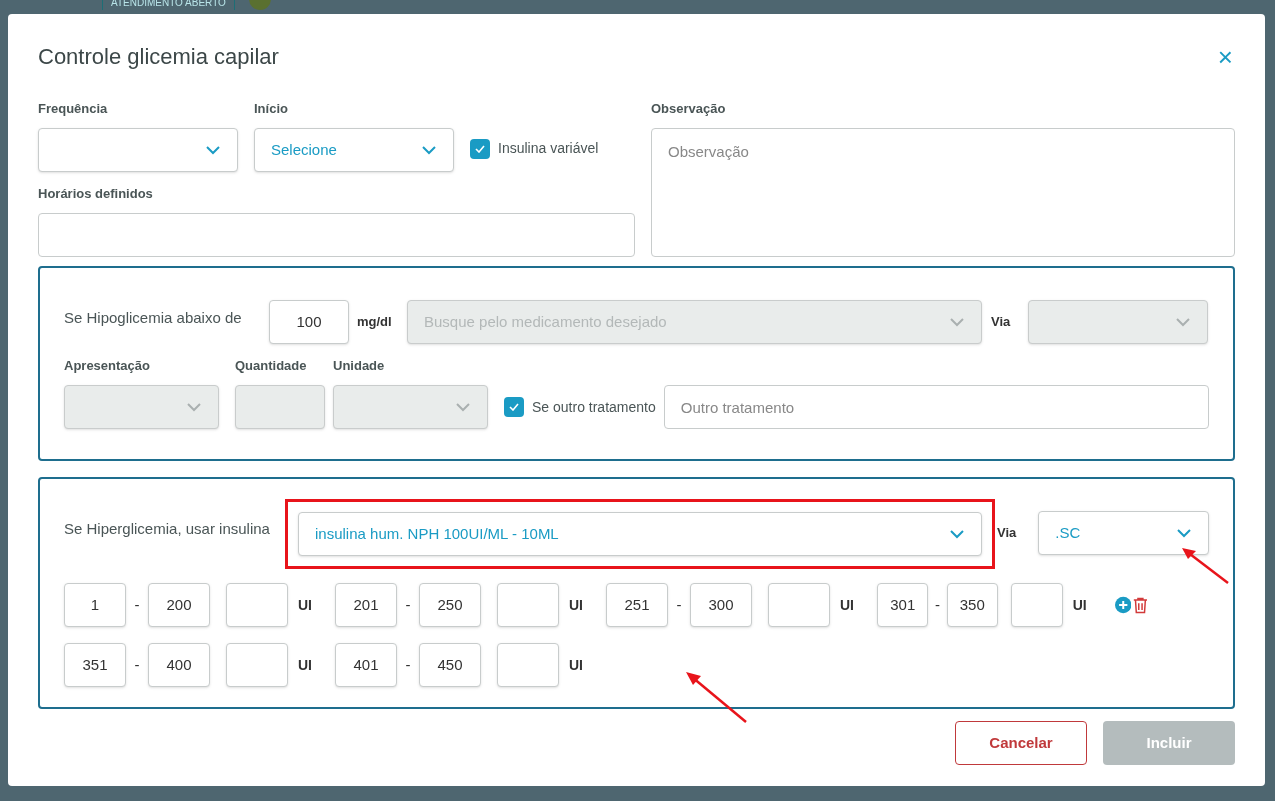 The height and width of the screenshot is (801, 1275). What do you see at coordinates (366, 605) in the screenshot?
I see `number-field: 201` at bounding box center [366, 605].